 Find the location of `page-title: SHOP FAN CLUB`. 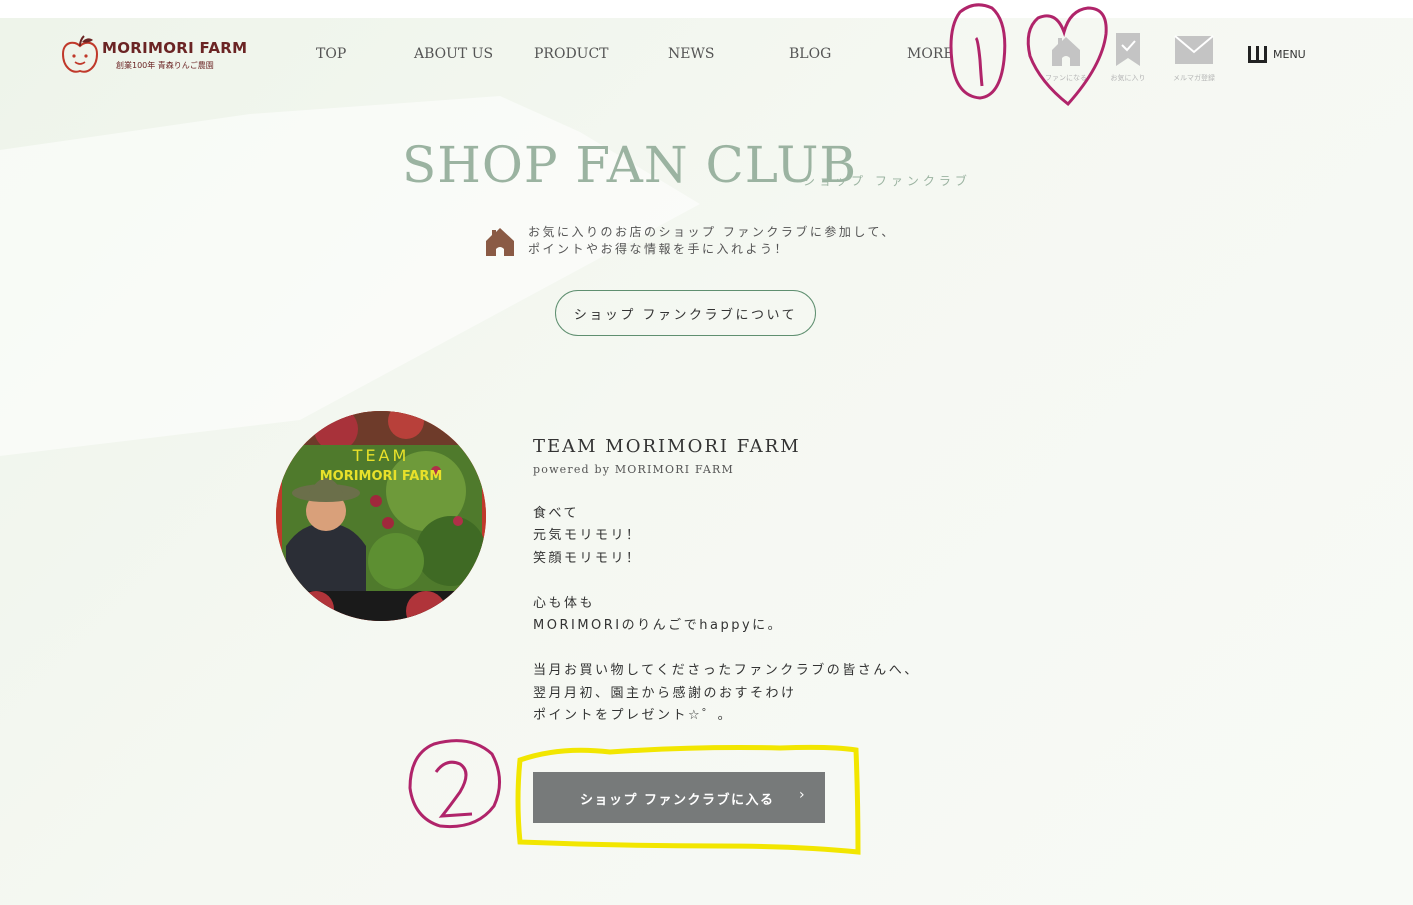

page-title: SHOP FAN CLUB is located at coordinates (630, 165).